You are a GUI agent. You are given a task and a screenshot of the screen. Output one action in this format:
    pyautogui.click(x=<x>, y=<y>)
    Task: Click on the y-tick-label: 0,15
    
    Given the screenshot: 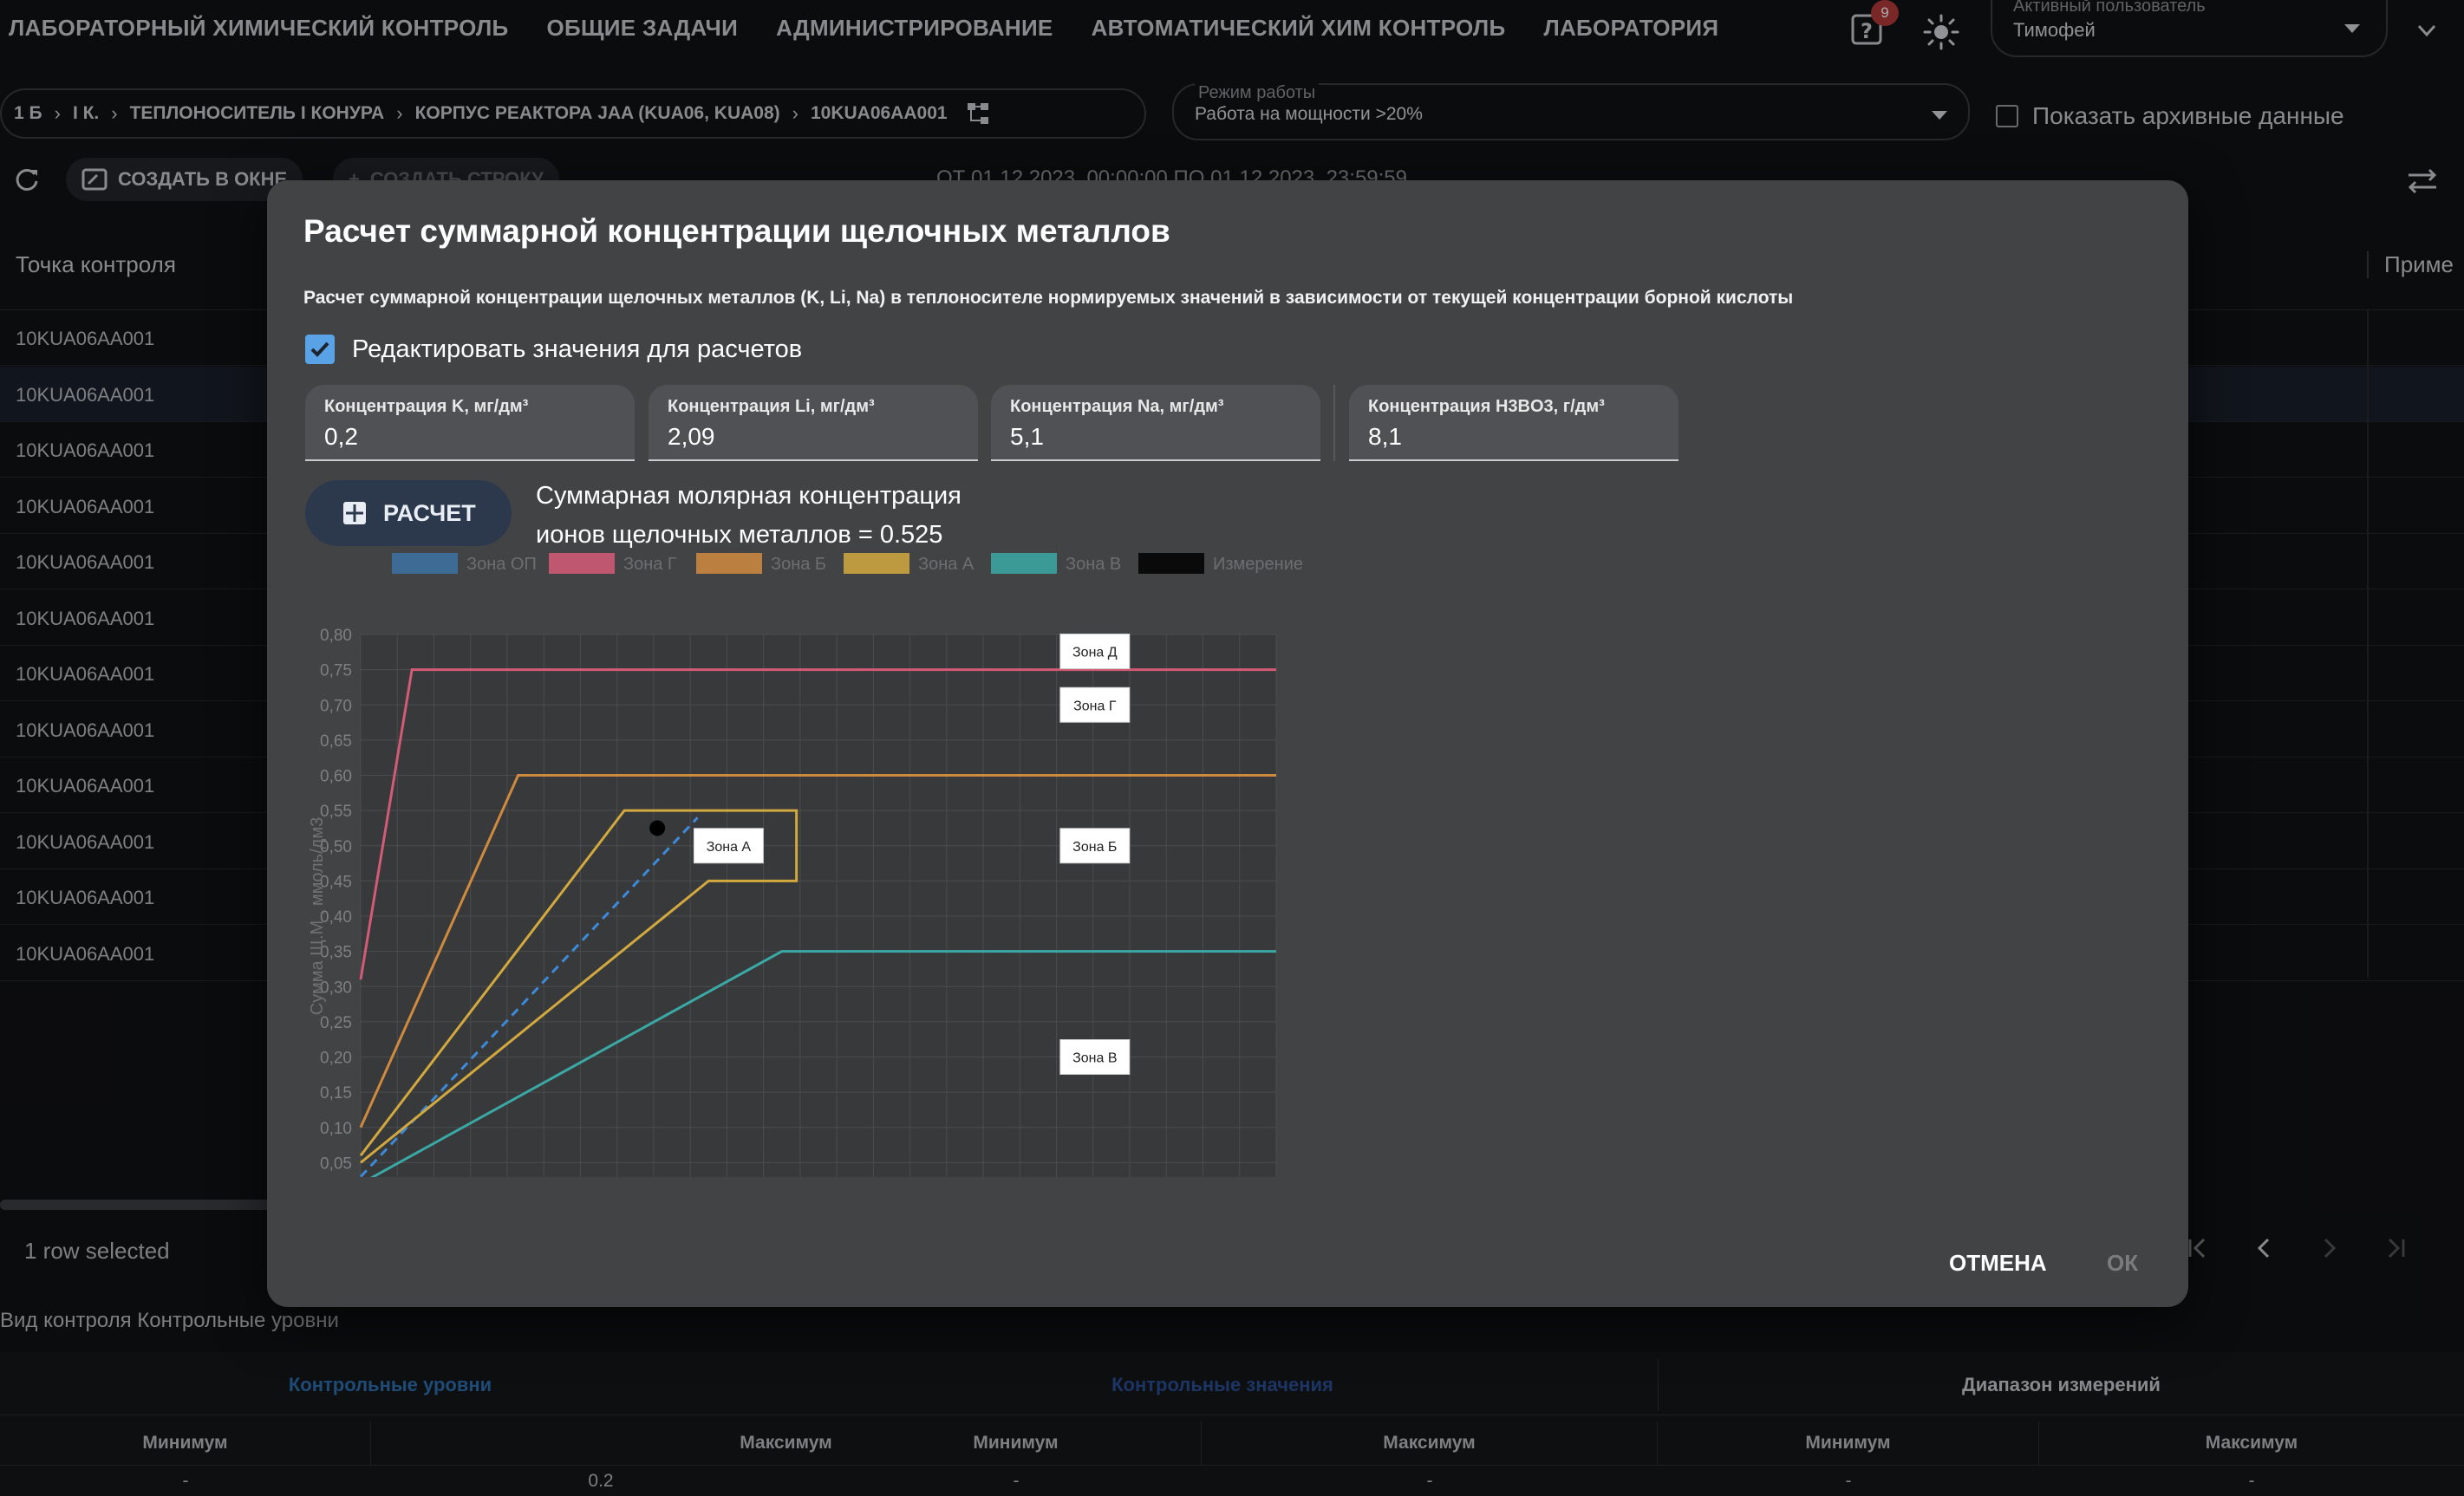 What is the action you would take?
    pyautogui.click(x=336, y=1093)
    